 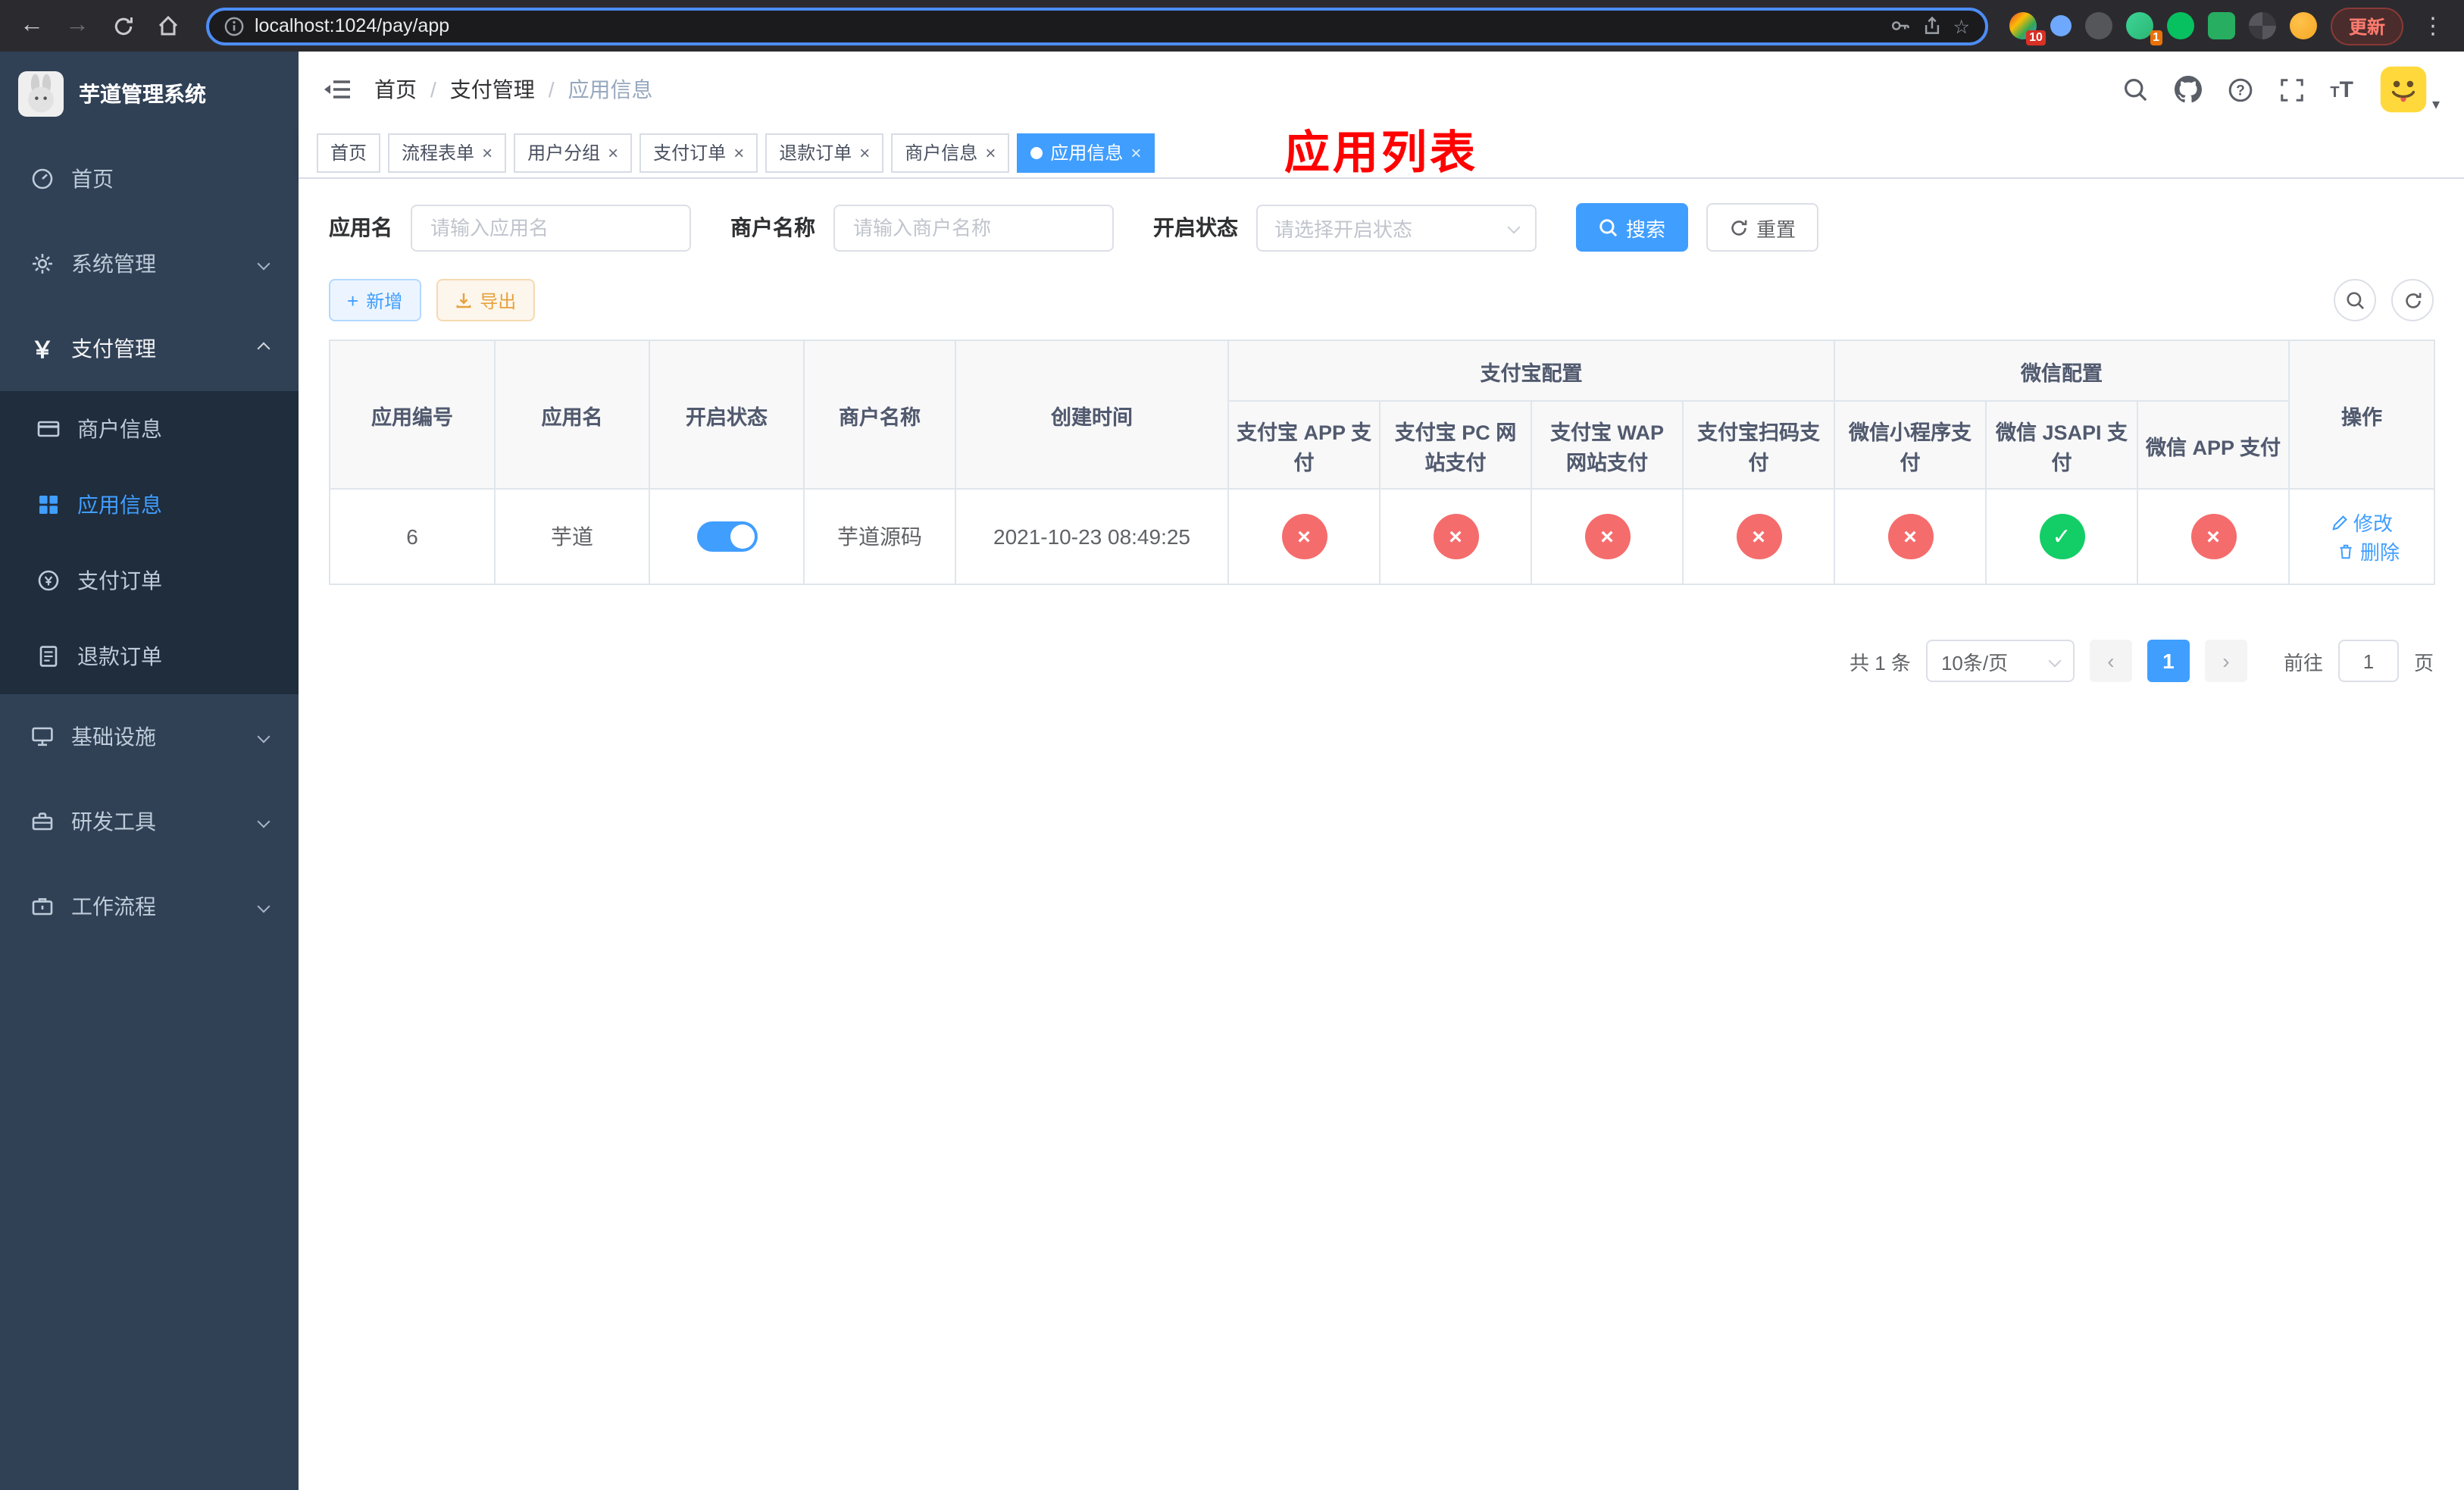 What do you see at coordinates (31, 26) in the screenshot?
I see `back-icon: ←` at bounding box center [31, 26].